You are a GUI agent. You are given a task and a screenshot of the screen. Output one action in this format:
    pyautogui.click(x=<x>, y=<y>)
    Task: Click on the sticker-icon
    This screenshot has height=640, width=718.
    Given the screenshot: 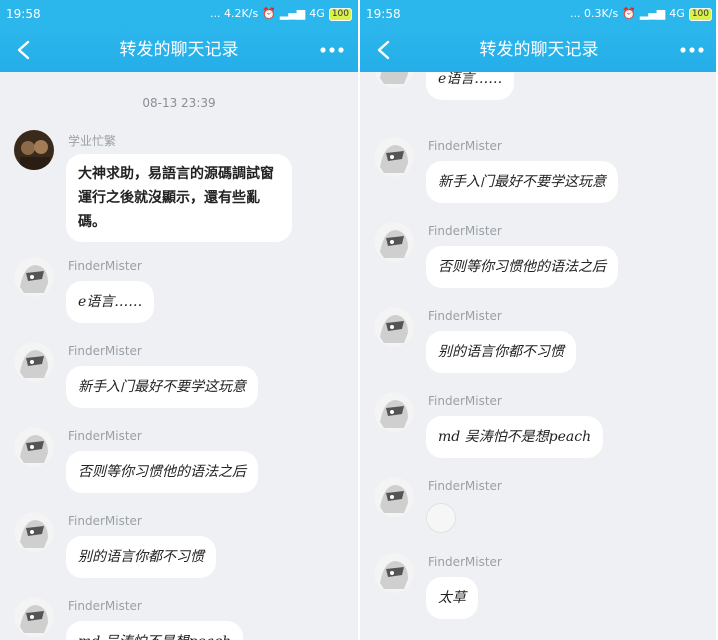 What is the action you would take?
    pyautogui.click(x=441, y=518)
    